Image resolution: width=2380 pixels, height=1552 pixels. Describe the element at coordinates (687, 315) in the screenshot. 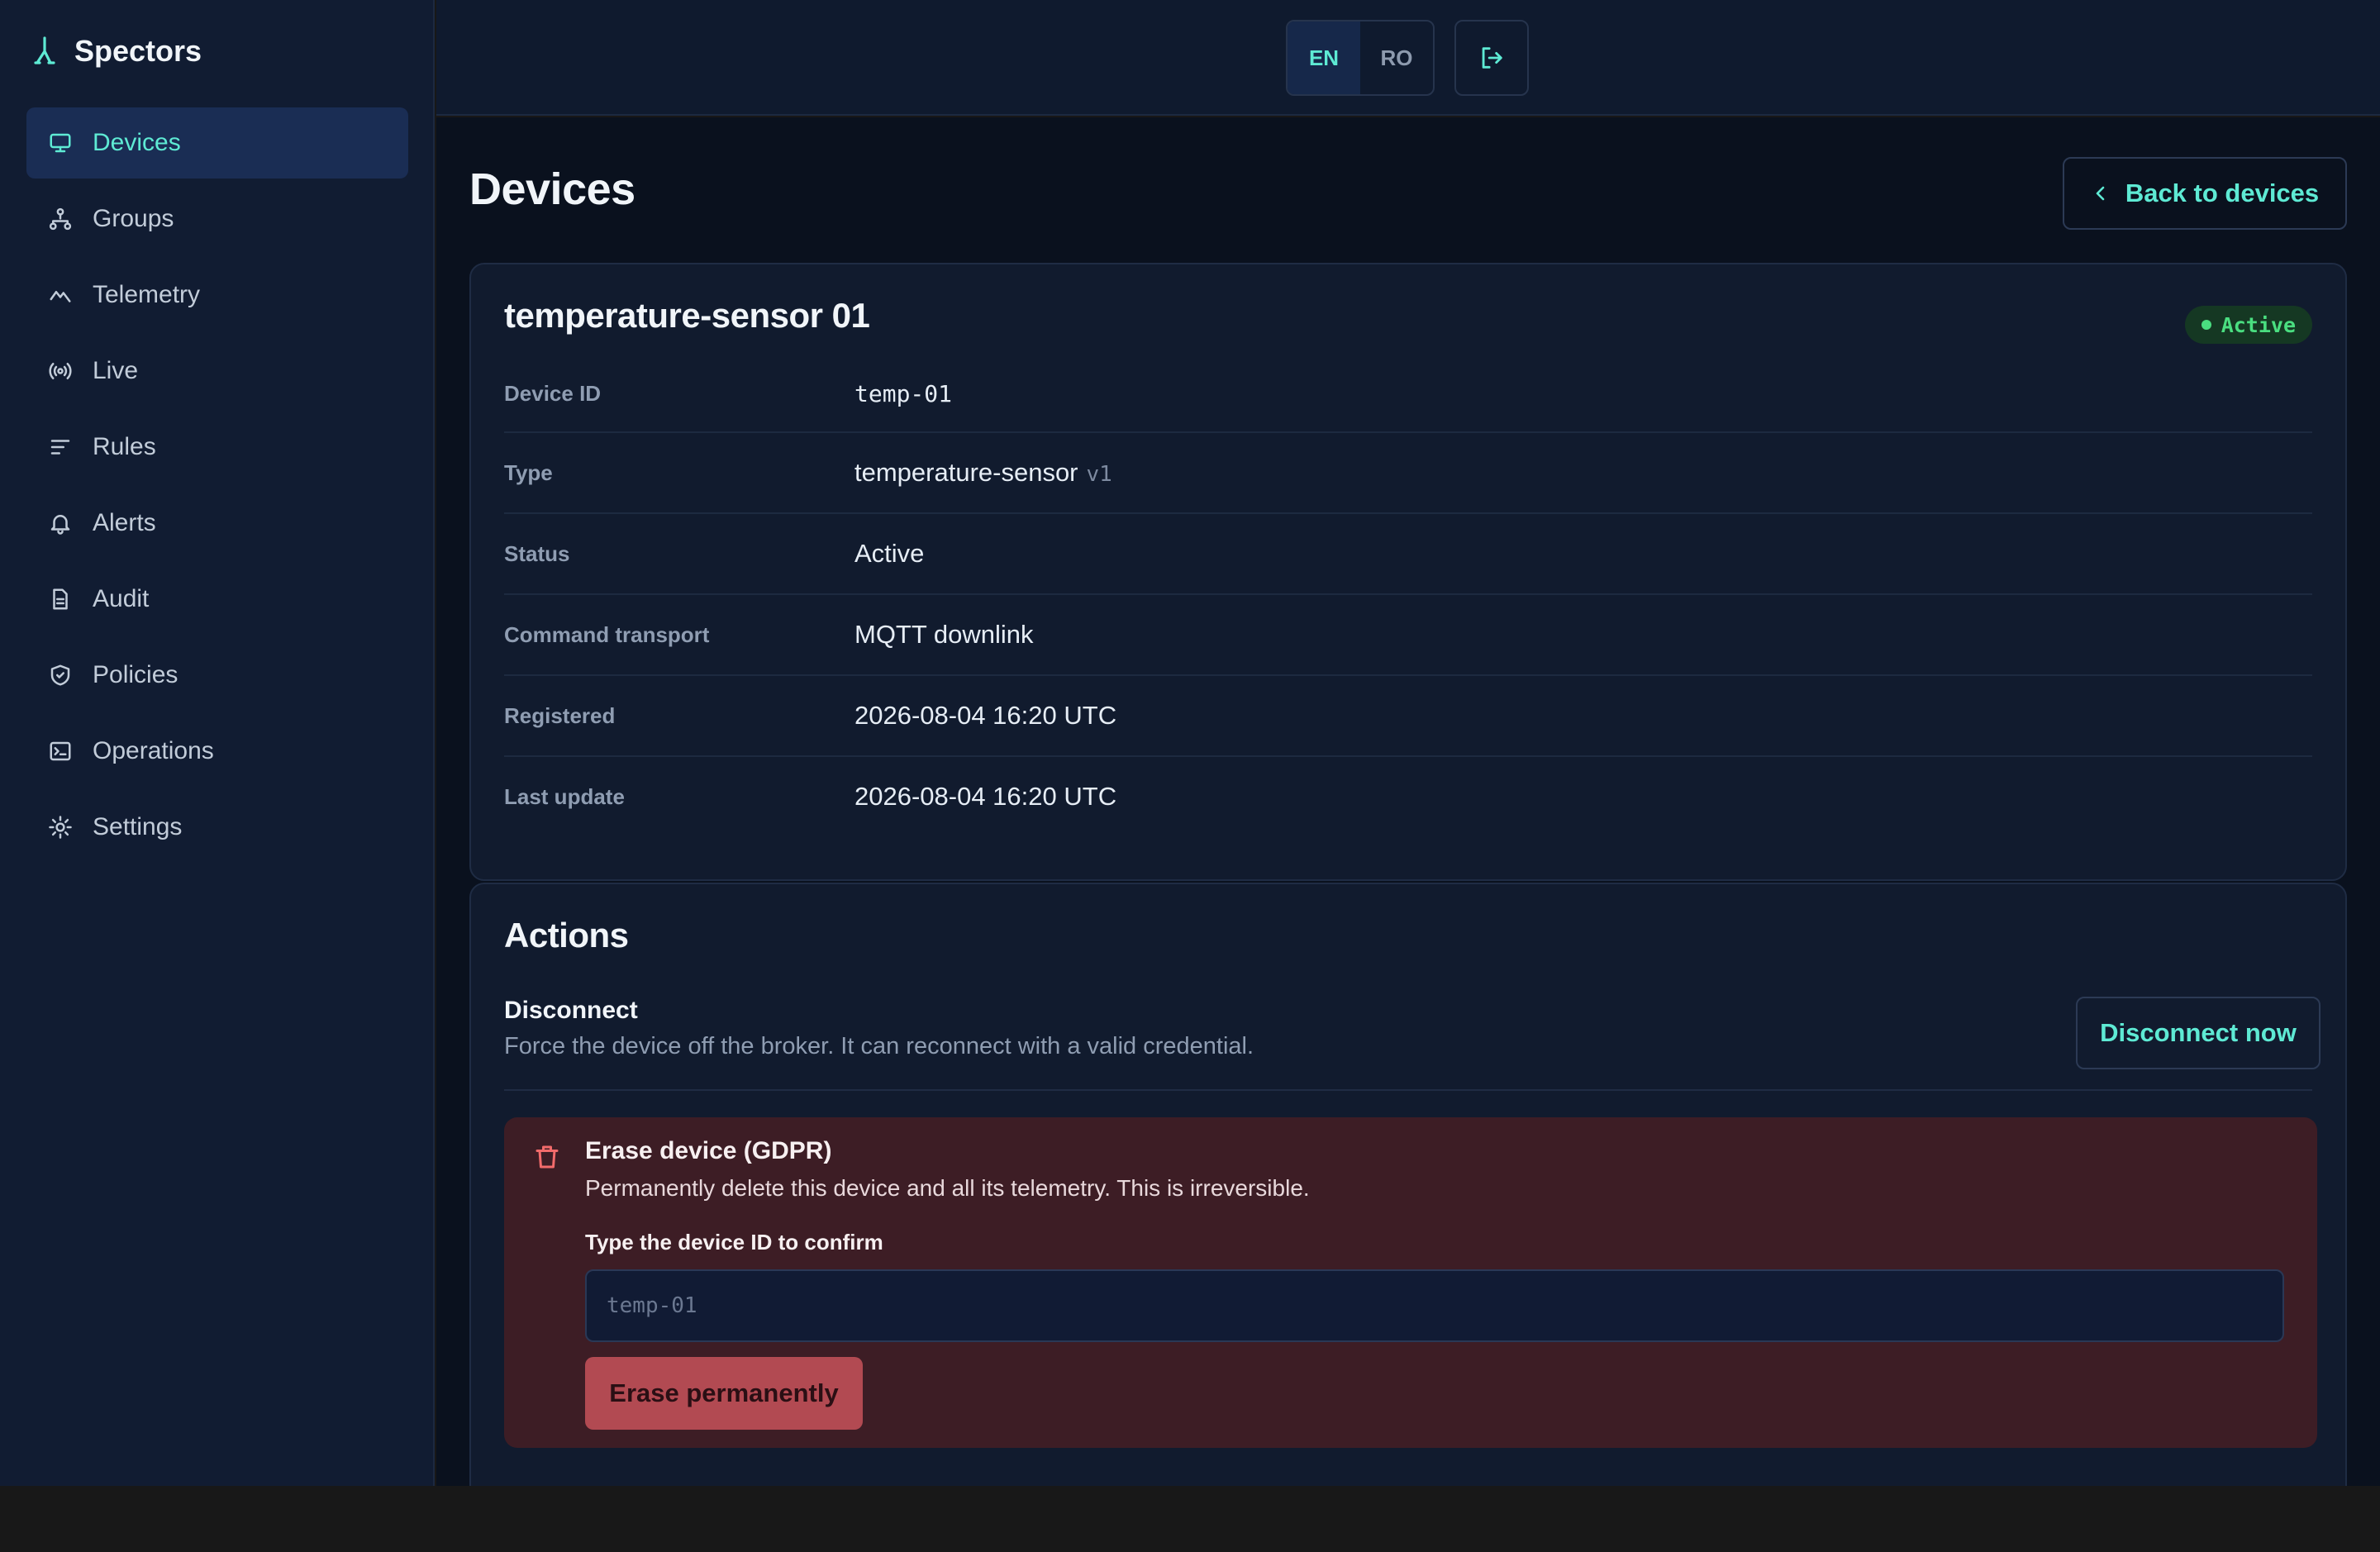

I see `device-name: temperature-sensor 01` at that location.